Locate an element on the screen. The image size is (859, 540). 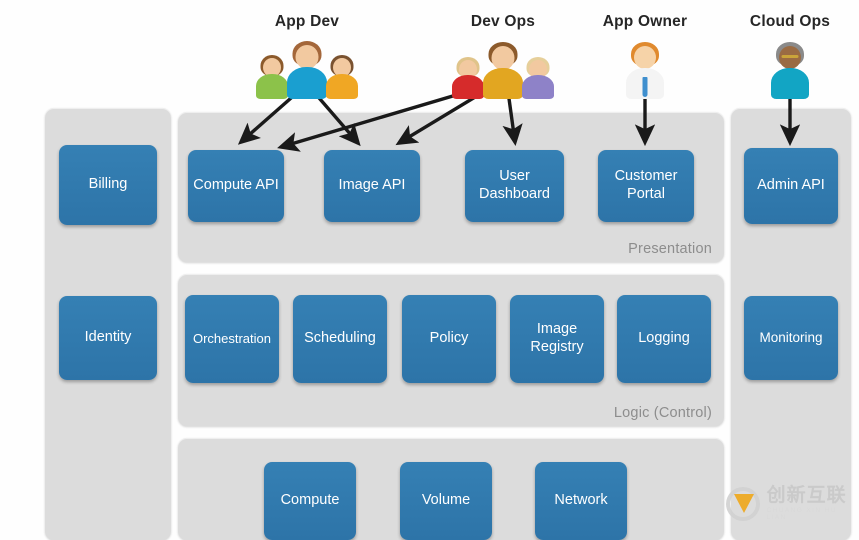
box-identity-label: Identity is located at coordinates (108, 337).